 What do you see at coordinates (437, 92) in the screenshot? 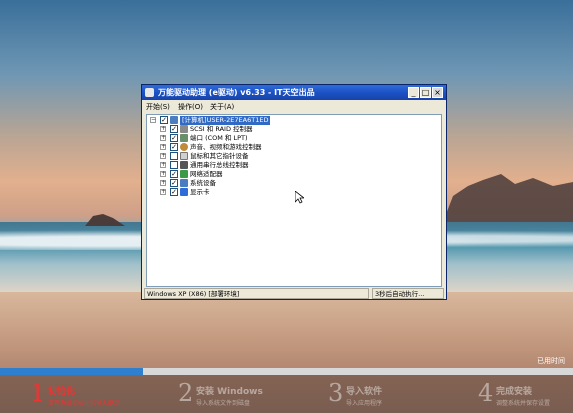
I see `close-button: ×` at bounding box center [437, 92].